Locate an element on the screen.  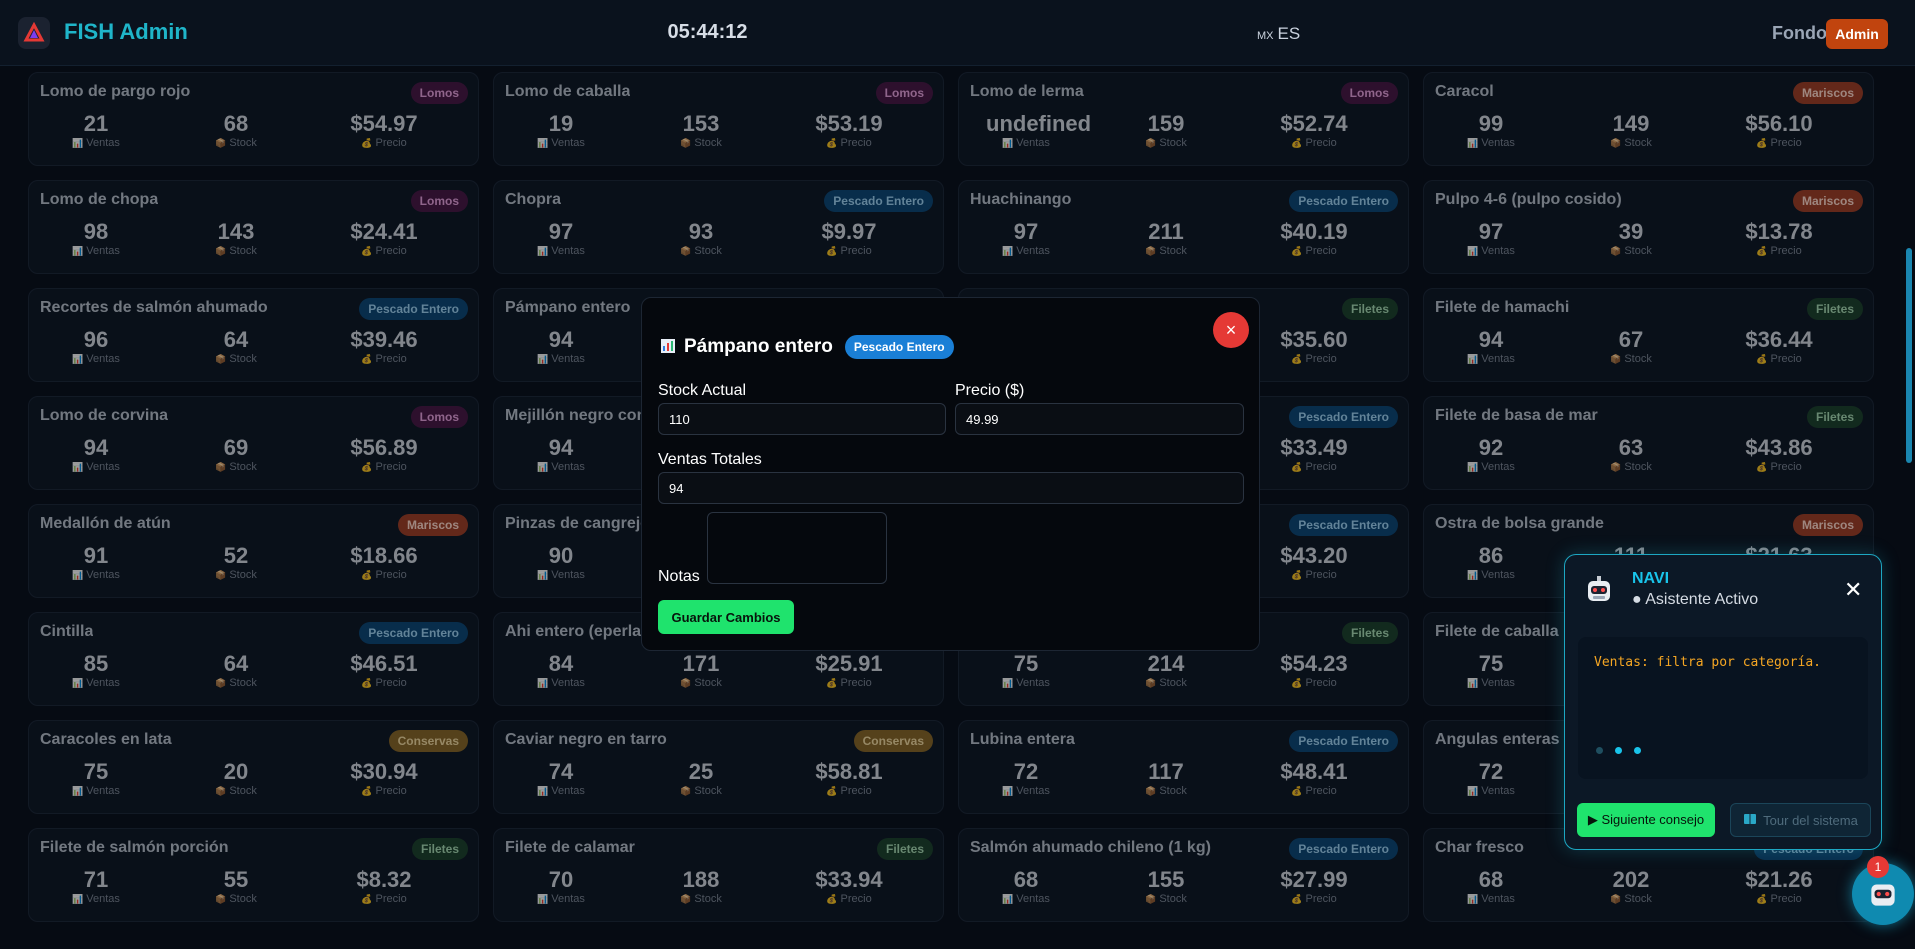
book-icon is located at coordinates (1750, 820).